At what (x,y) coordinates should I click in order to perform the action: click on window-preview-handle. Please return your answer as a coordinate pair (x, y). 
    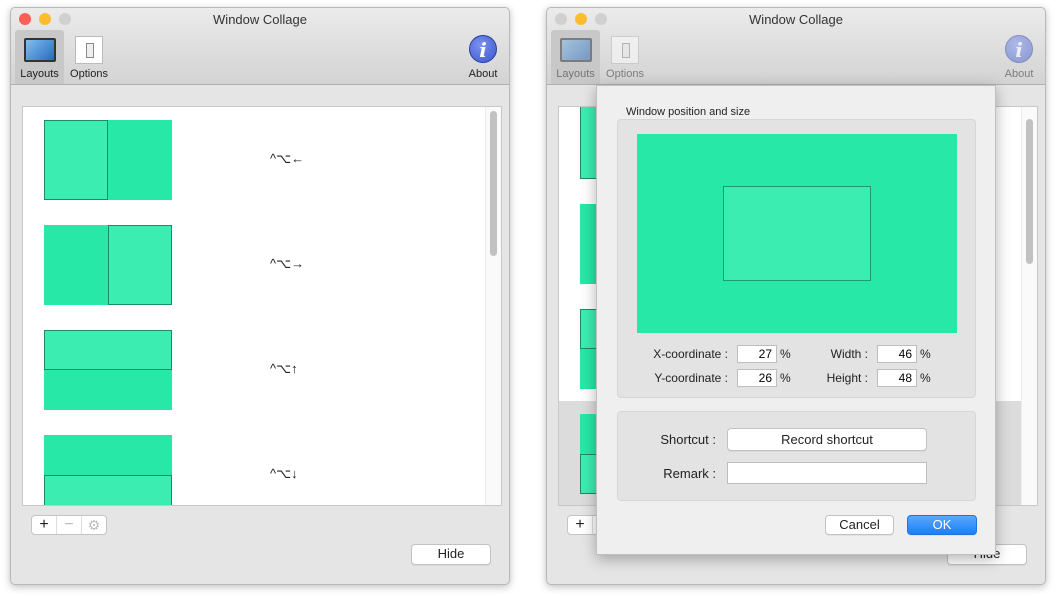
    Looking at the image, I should click on (797, 233).